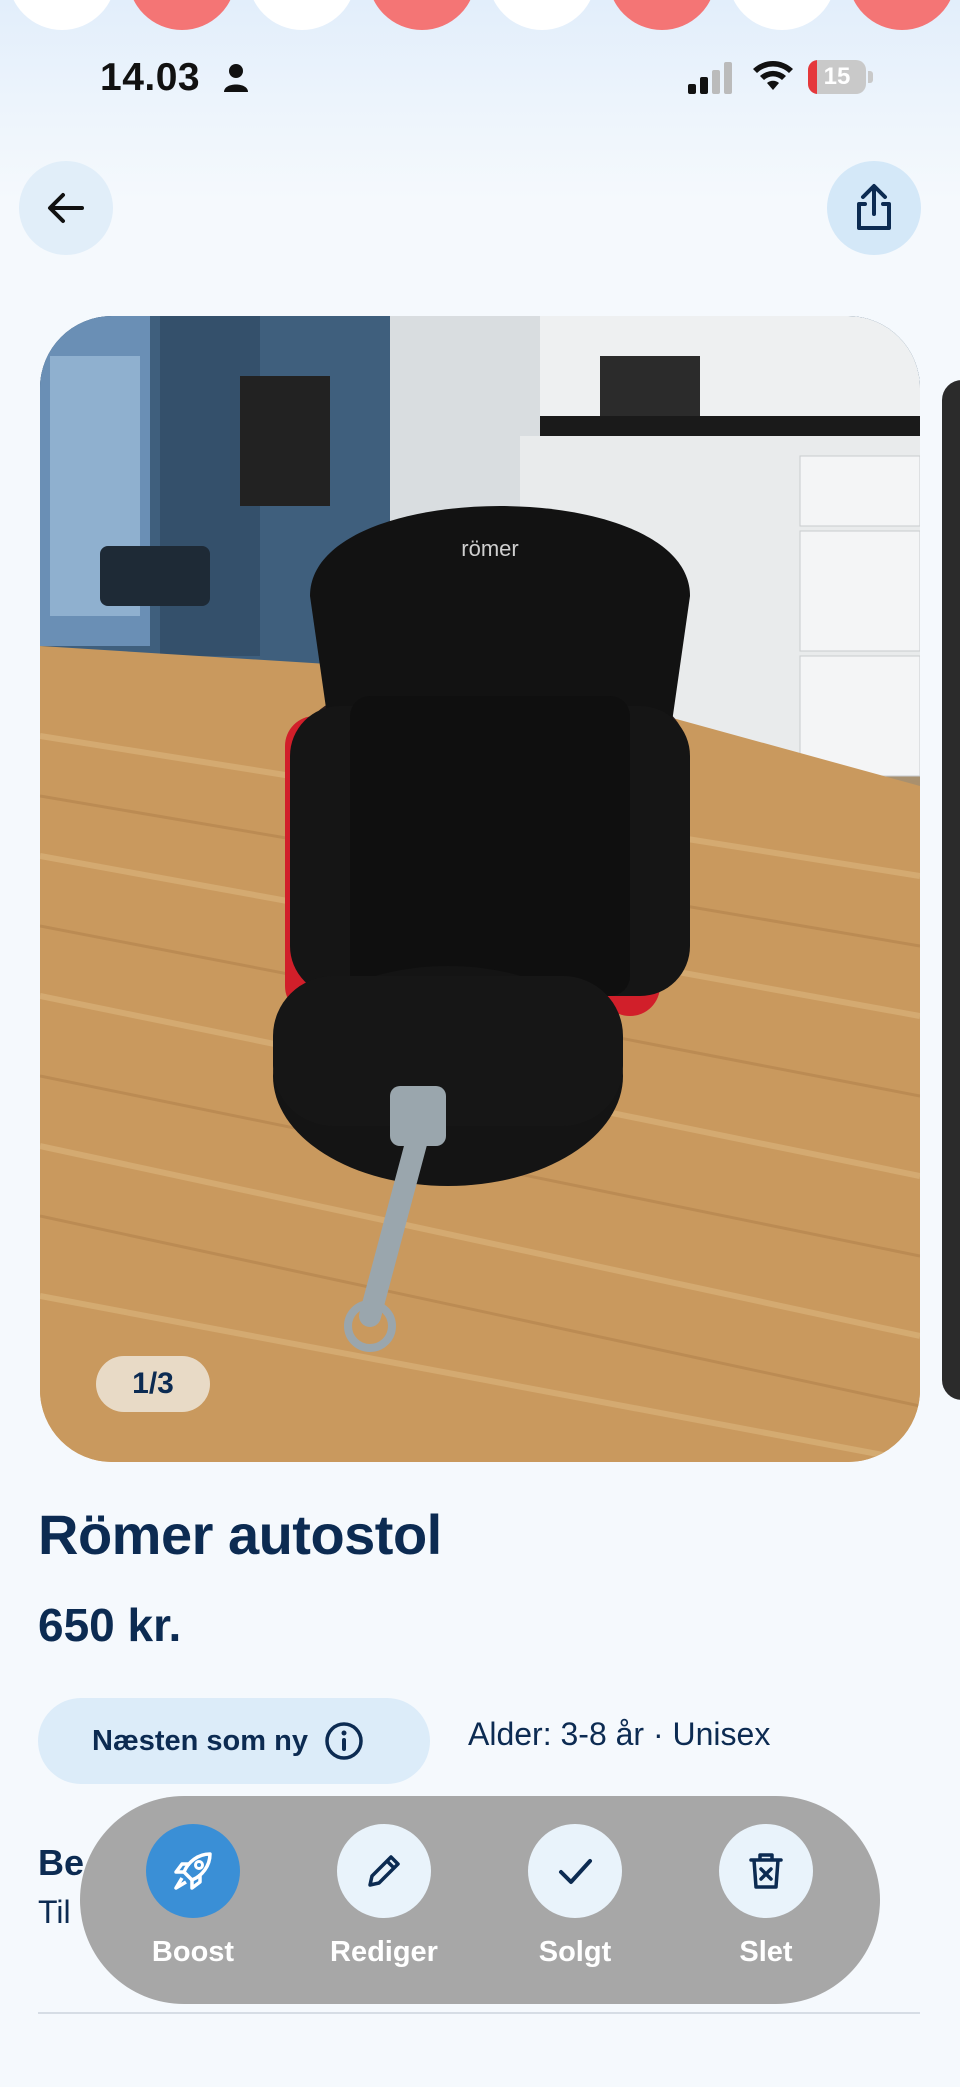 The width and height of the screenshot is (960, 2087). What do you see at coordinates (193, 1952) in the screenshot?
I see `boost-label: Boost` at bounding box center [193, 1952].